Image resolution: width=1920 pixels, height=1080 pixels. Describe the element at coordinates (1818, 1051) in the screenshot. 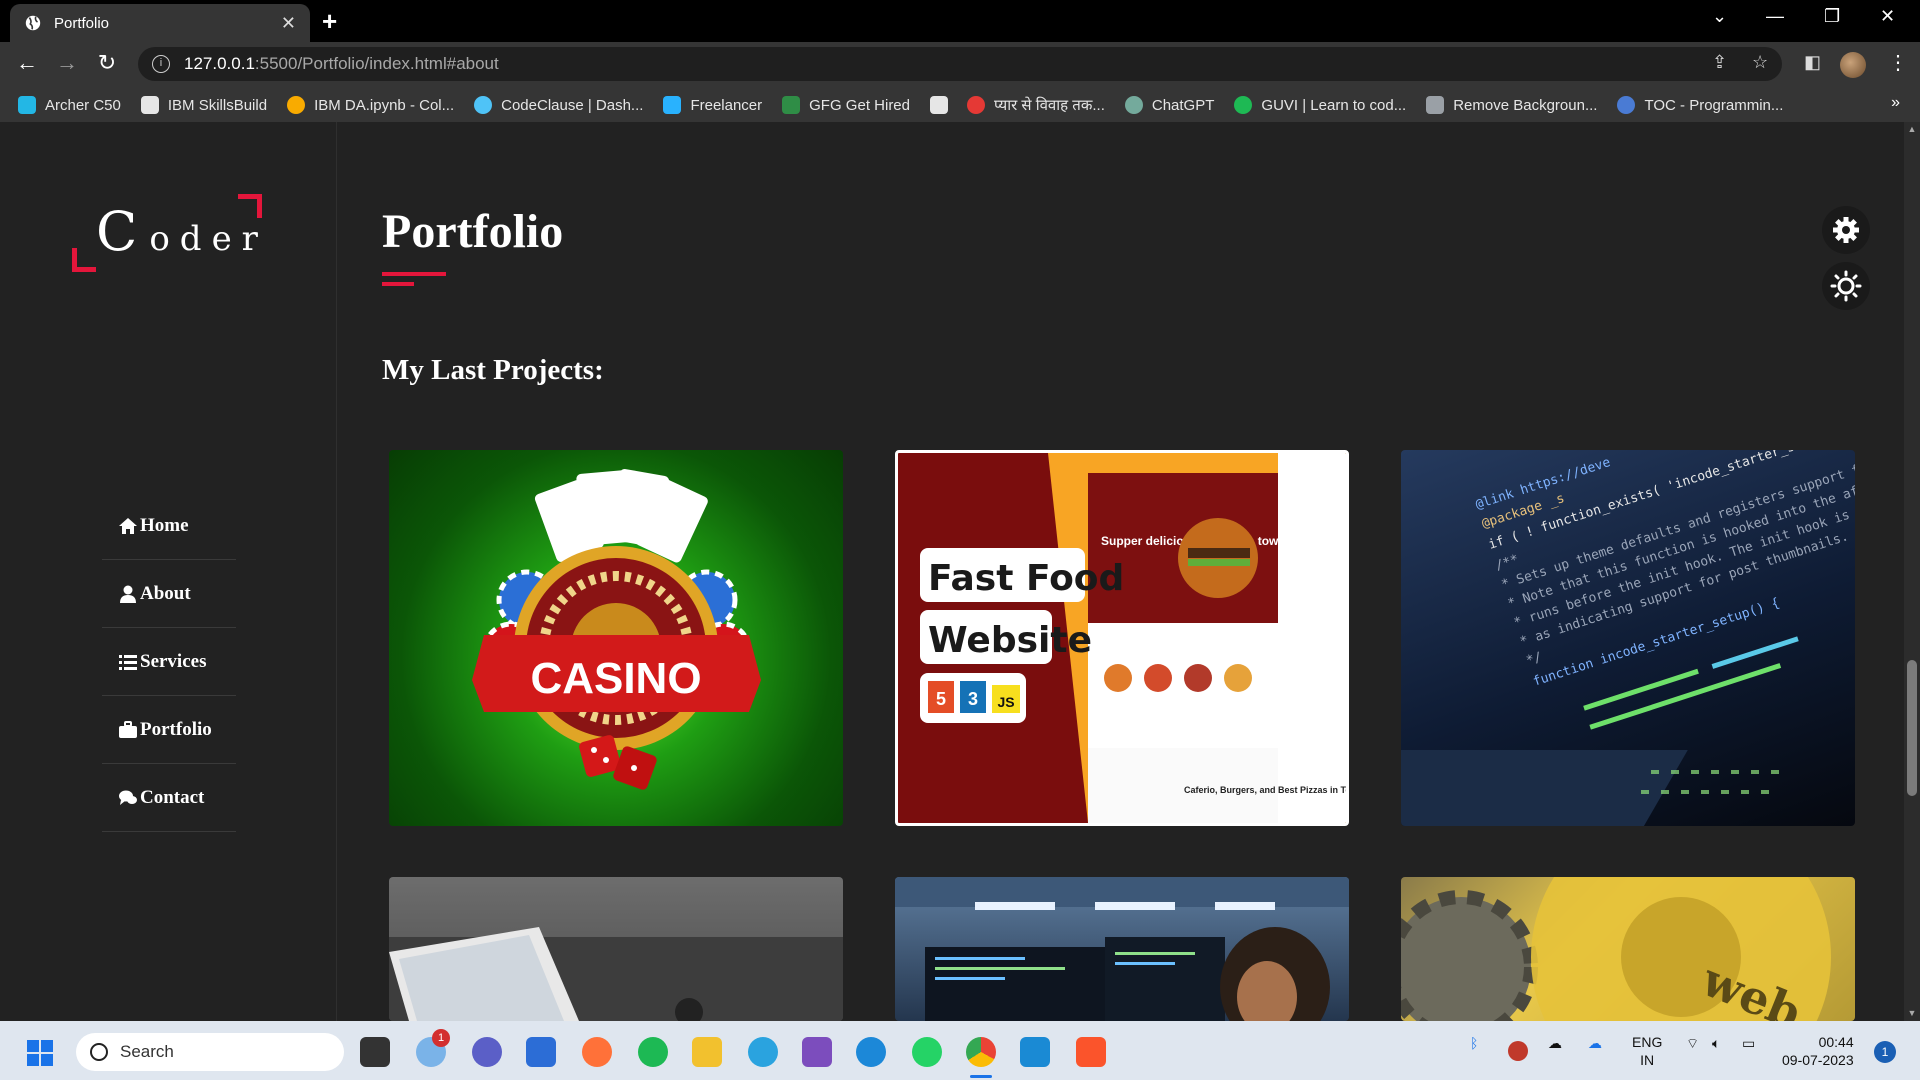

I see `system-clock: 00:44 09-07-2023` at that location.